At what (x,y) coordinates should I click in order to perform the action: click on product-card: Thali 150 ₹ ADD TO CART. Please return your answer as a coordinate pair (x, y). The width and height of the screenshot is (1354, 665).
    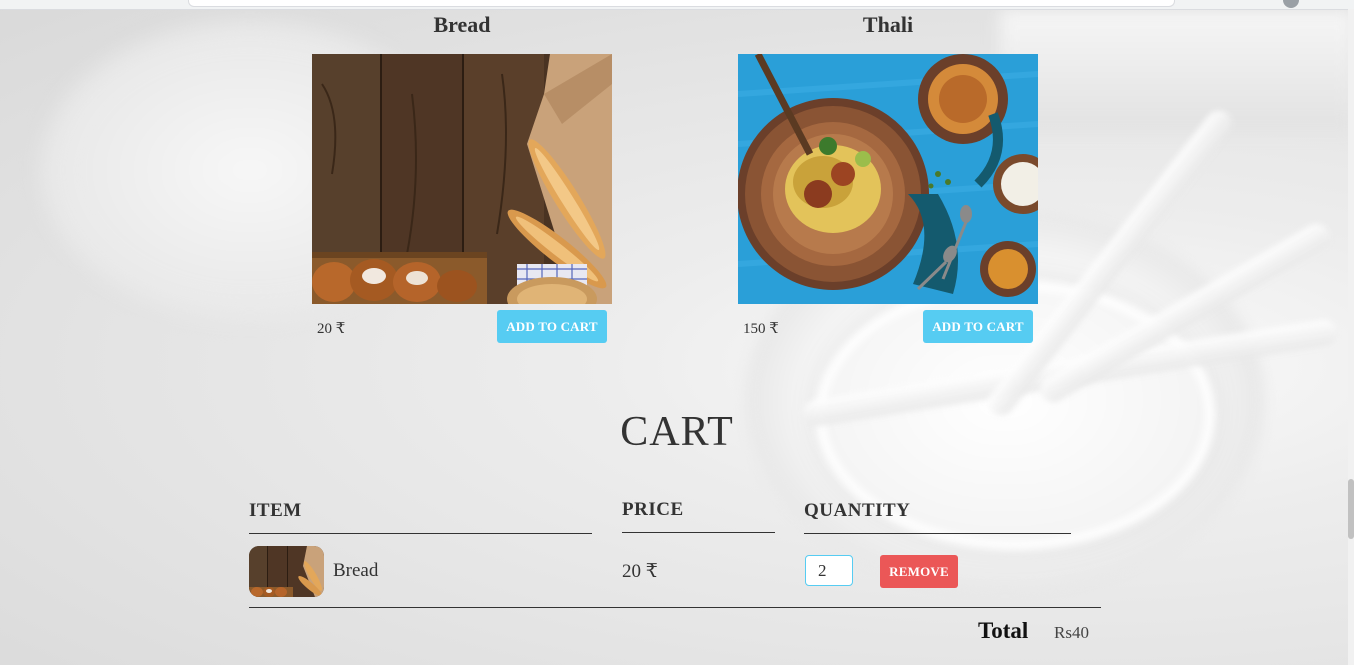
    Looking at the image, I should click on (888, 179).